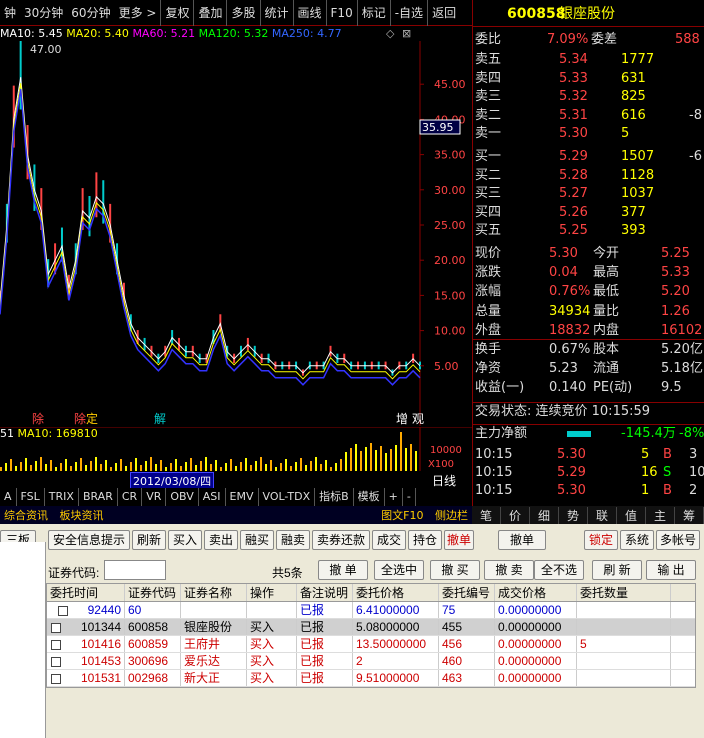  Describe the element at coordinates (257, 540) in the screenshot. I see `trade-button: 融买` at that location.